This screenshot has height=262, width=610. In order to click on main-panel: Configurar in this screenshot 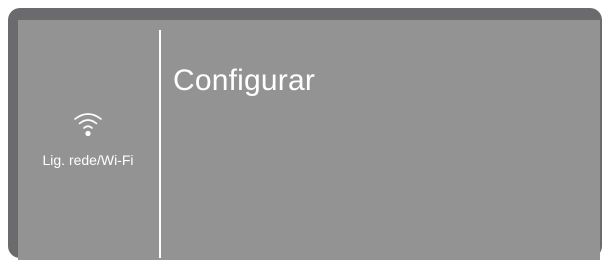, I will do `click(244, 81)`.